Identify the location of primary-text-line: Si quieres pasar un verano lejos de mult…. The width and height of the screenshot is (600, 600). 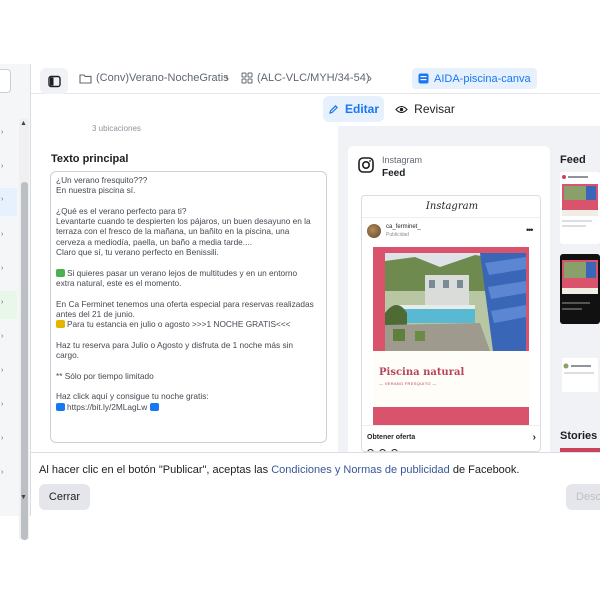
(188, 273).